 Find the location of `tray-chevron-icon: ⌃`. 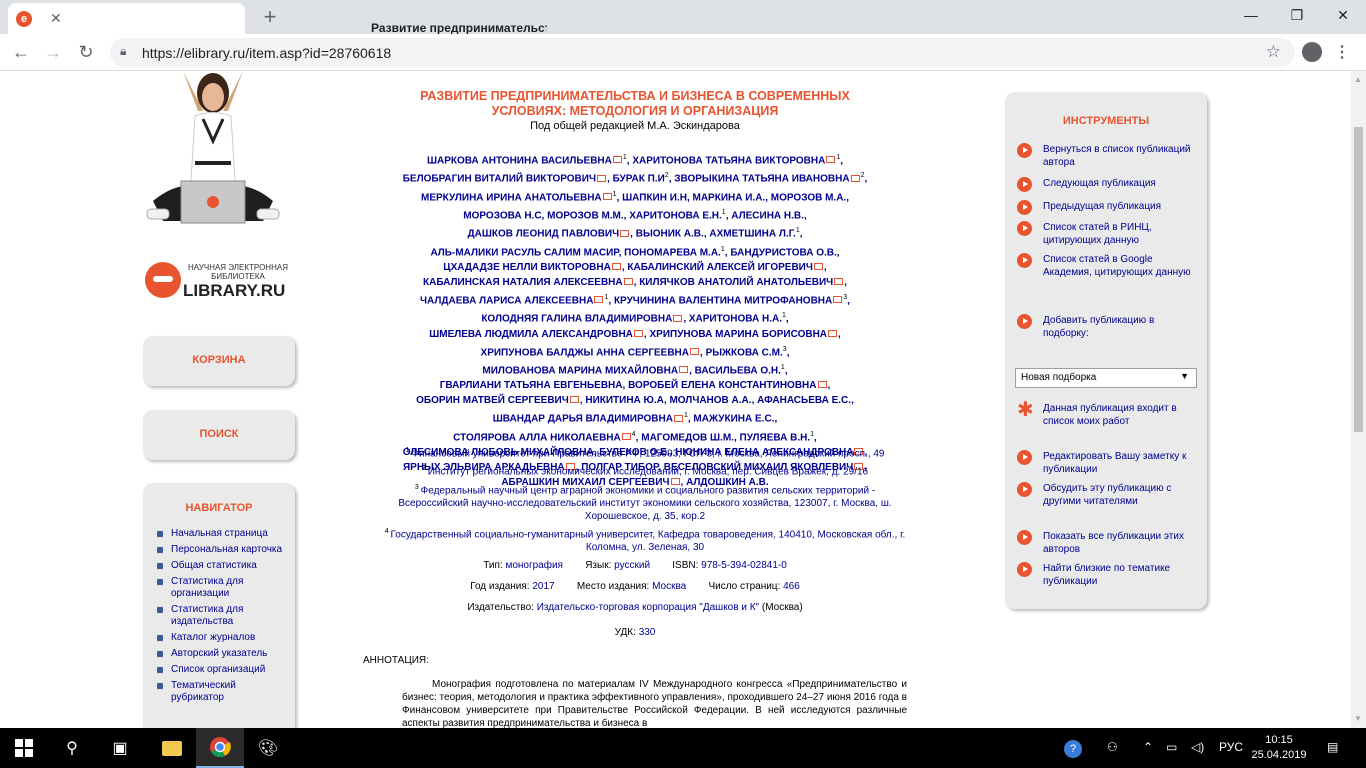

tray-chevron-icon: ⌃ is located at coordinates (1148, 747).